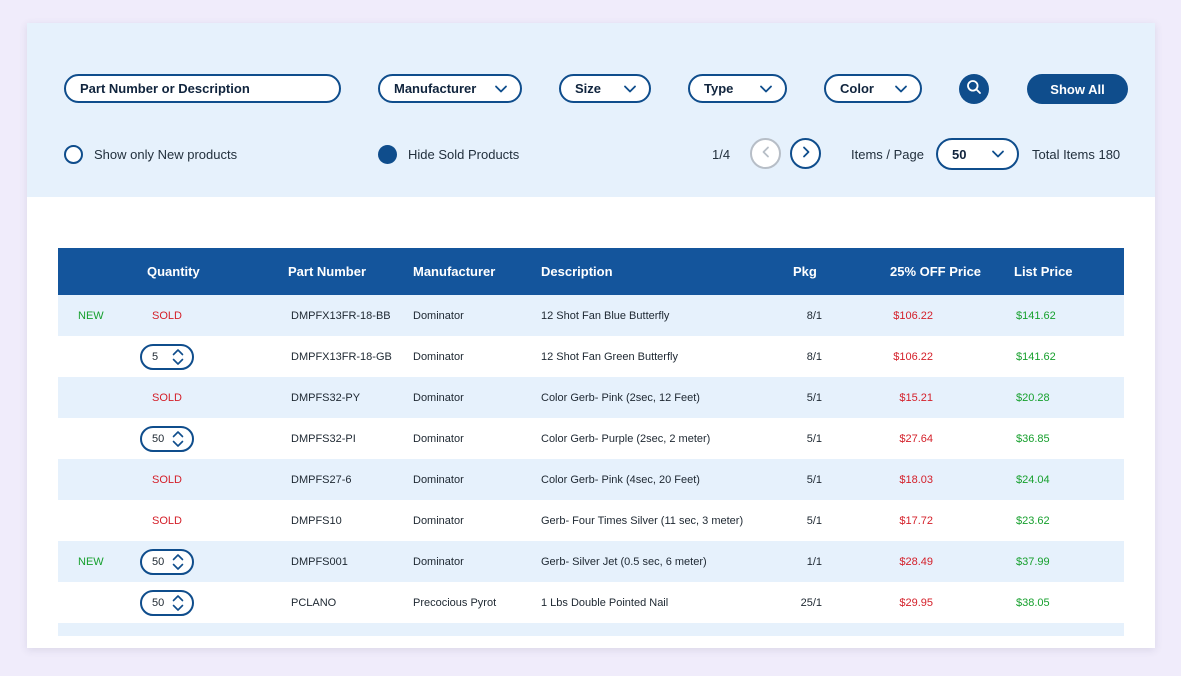 The height and width of the screenshot is (676, 1181). What do you see at coordinates (1033, 479) in the screenshot?
I see `list-price: $24.04` at bounding box center [1033, 479].